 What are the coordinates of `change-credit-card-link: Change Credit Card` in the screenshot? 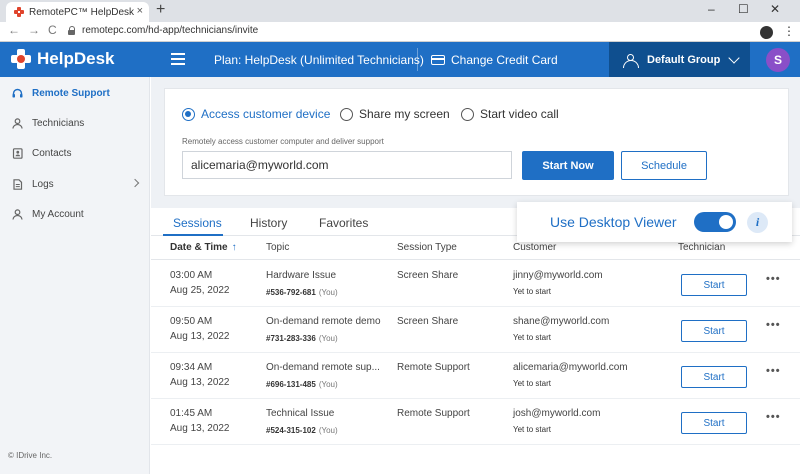 It's located at (494, 60).